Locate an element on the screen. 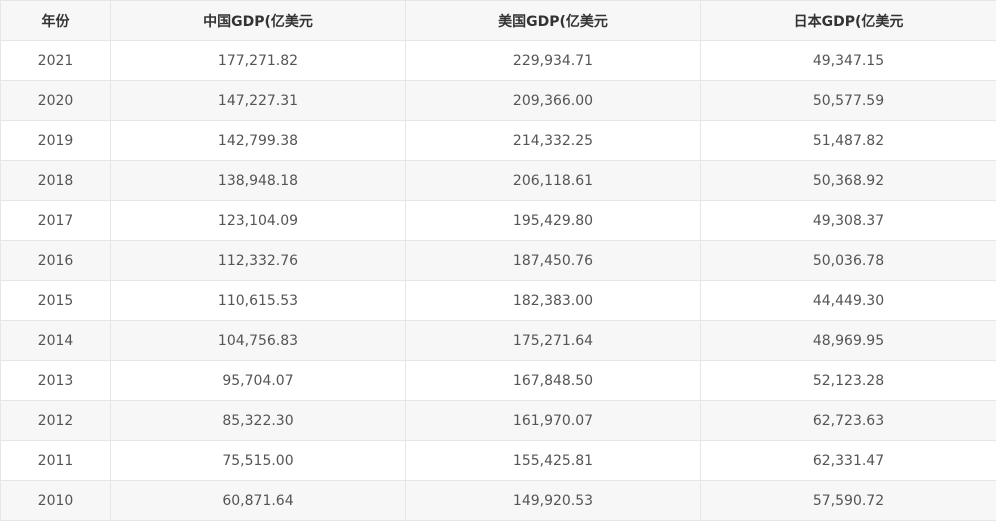 The width and height of the screenshot is (996, 525). header-usa-gdp: 美国GDP(亿美元 is located at coordinates (553, 20).